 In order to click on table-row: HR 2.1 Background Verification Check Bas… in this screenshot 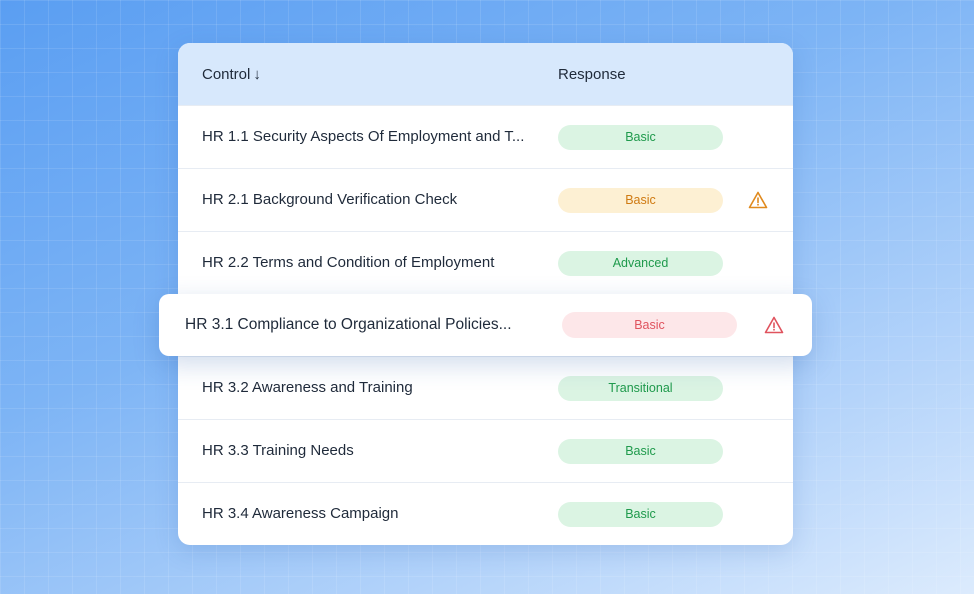, I will do `click(485, 199)`.